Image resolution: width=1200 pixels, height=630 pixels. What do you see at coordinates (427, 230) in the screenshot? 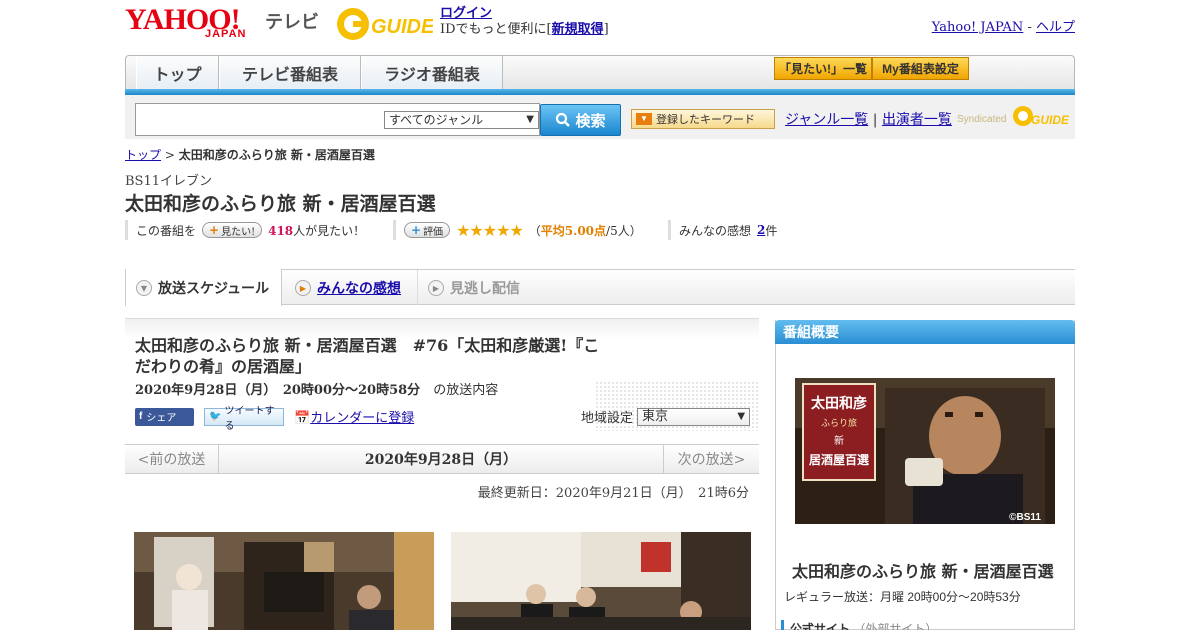
I see `rating-button: + 評価` at bounding box center [427, 230].